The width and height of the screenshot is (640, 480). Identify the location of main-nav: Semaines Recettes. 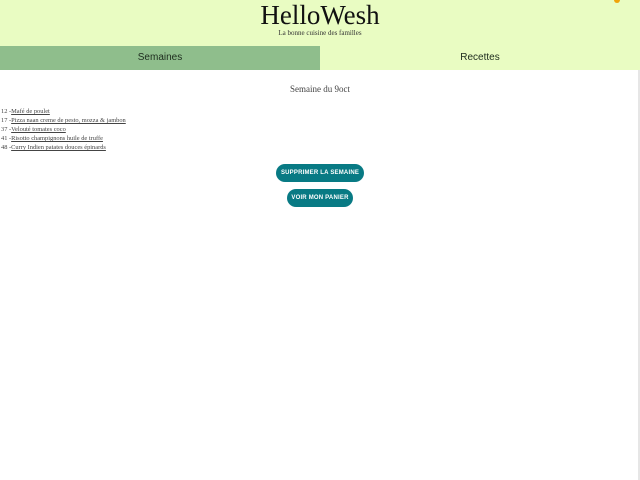
(320, 58).